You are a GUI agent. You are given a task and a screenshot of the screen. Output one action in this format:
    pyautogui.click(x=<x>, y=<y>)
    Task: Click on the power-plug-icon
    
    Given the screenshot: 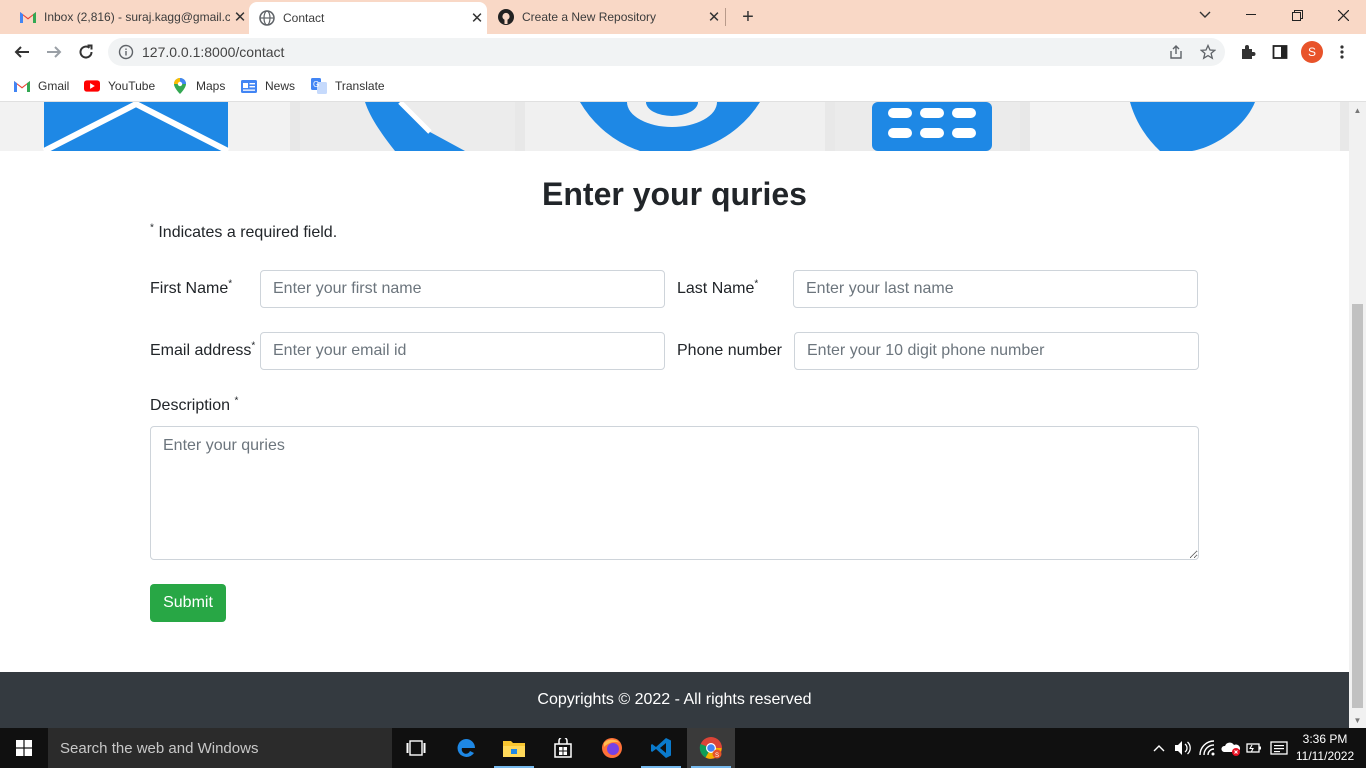 What is the action you would take?
    pyautogui.click(x=1255, y=748)
    